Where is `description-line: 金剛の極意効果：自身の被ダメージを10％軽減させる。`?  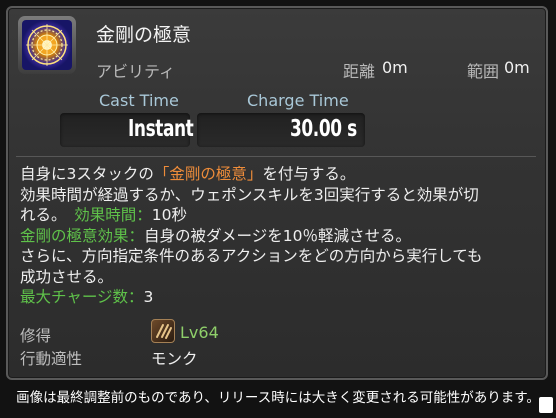 description-line: 金剛の極意効果：自身の被ダメージを10％軽減させる。 is located at coordinates (280, 236).